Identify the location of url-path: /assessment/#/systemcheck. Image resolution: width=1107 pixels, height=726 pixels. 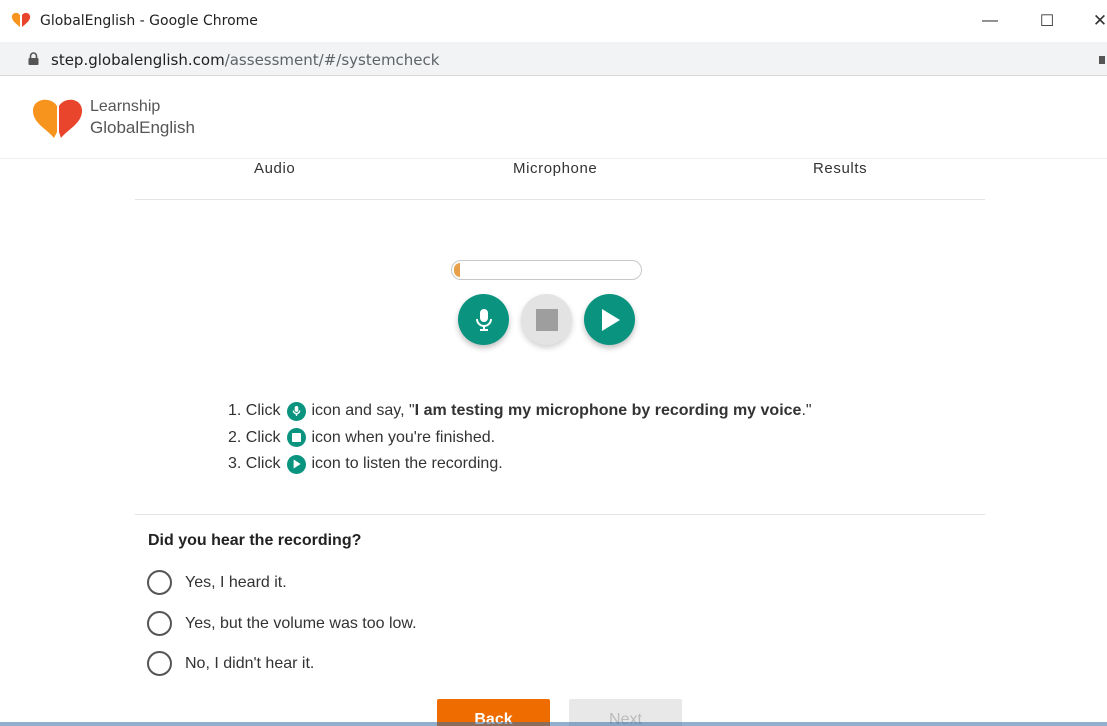
(332, 60).